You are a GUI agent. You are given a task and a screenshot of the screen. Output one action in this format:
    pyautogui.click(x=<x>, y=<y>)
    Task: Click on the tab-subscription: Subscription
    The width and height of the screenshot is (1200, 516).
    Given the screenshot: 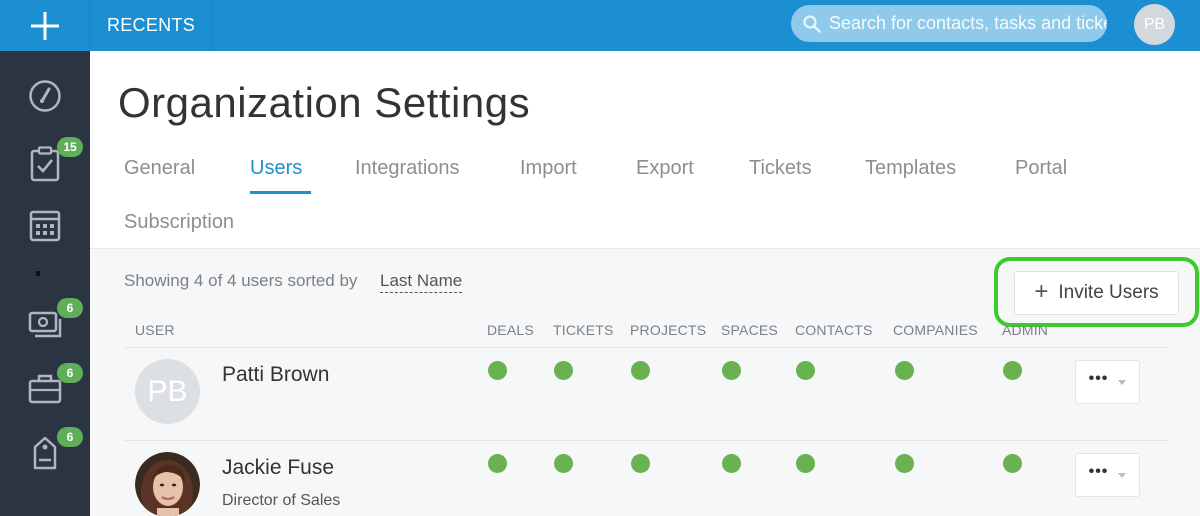 What is the action you would take?
    pyautogui.click(x=179, y=222)
    